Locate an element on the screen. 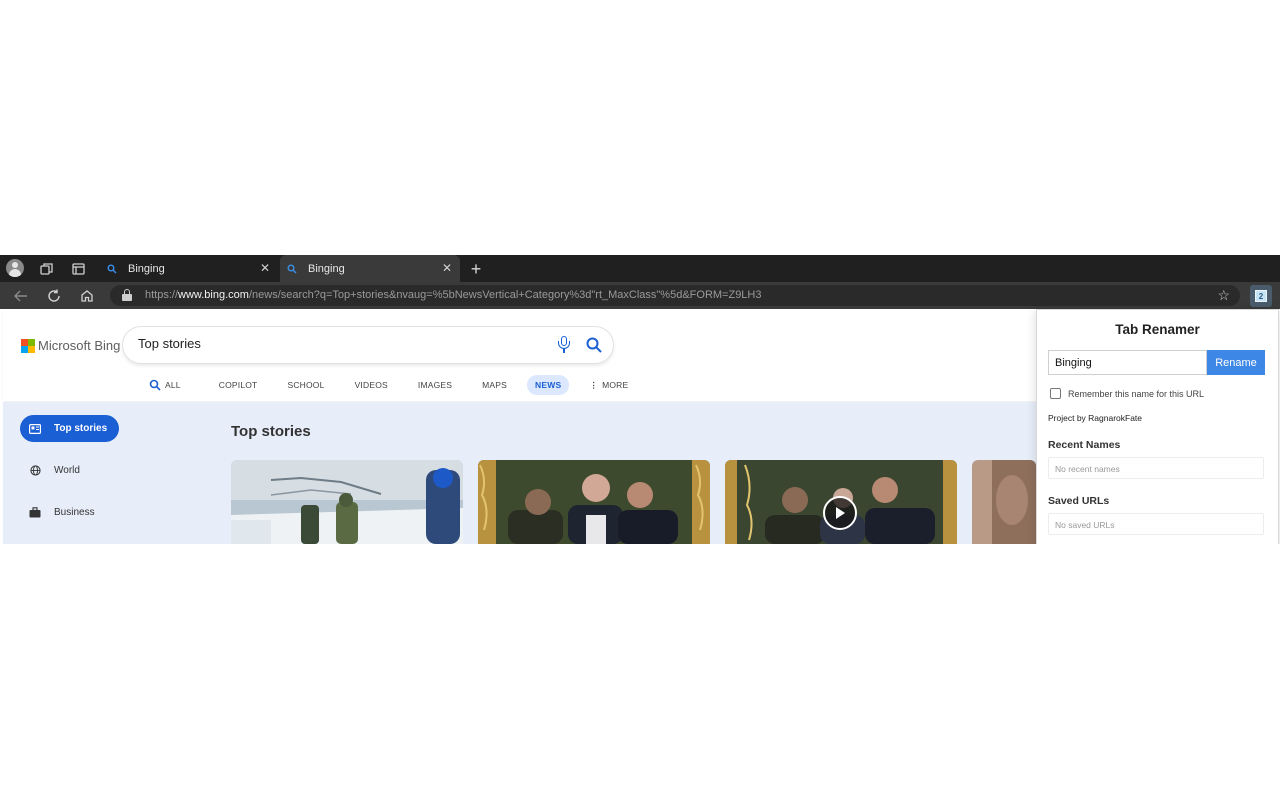 The image size is (1280, 800). play-icon is located at coordinates (840, 513).